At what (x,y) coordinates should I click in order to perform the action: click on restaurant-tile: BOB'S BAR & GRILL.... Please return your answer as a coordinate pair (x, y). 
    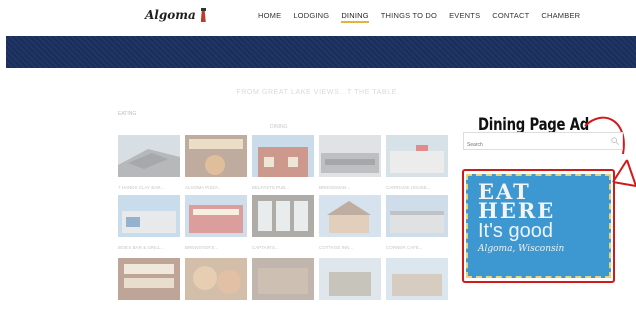
    Looking at the image, I should click on (149, 222).